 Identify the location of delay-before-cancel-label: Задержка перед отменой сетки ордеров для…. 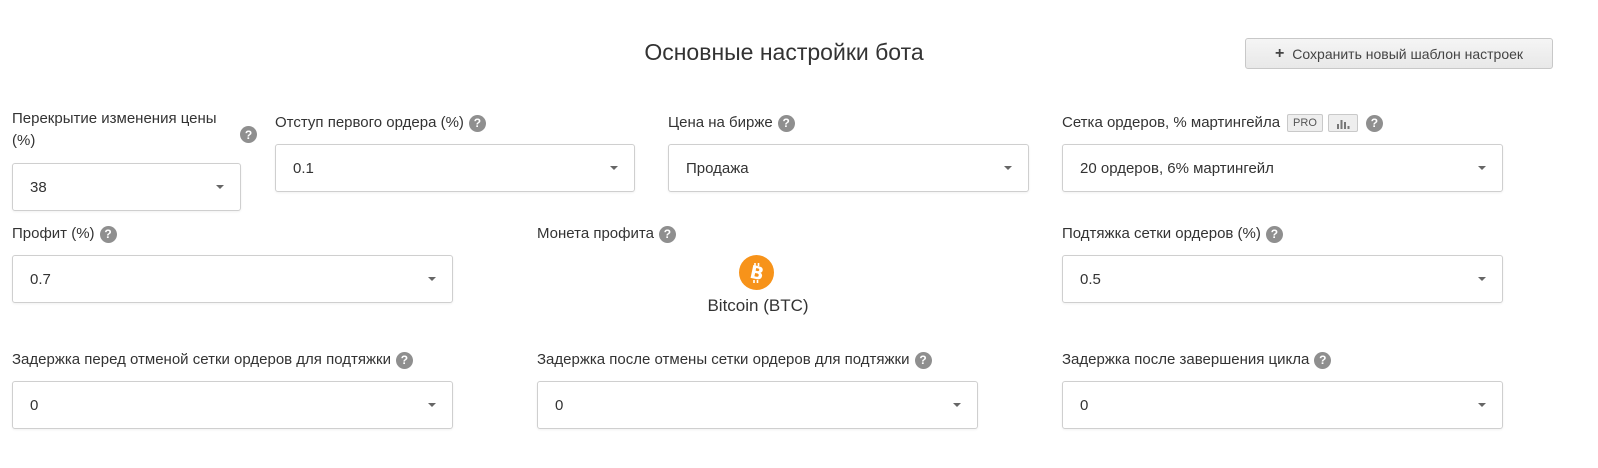
(212, 360).